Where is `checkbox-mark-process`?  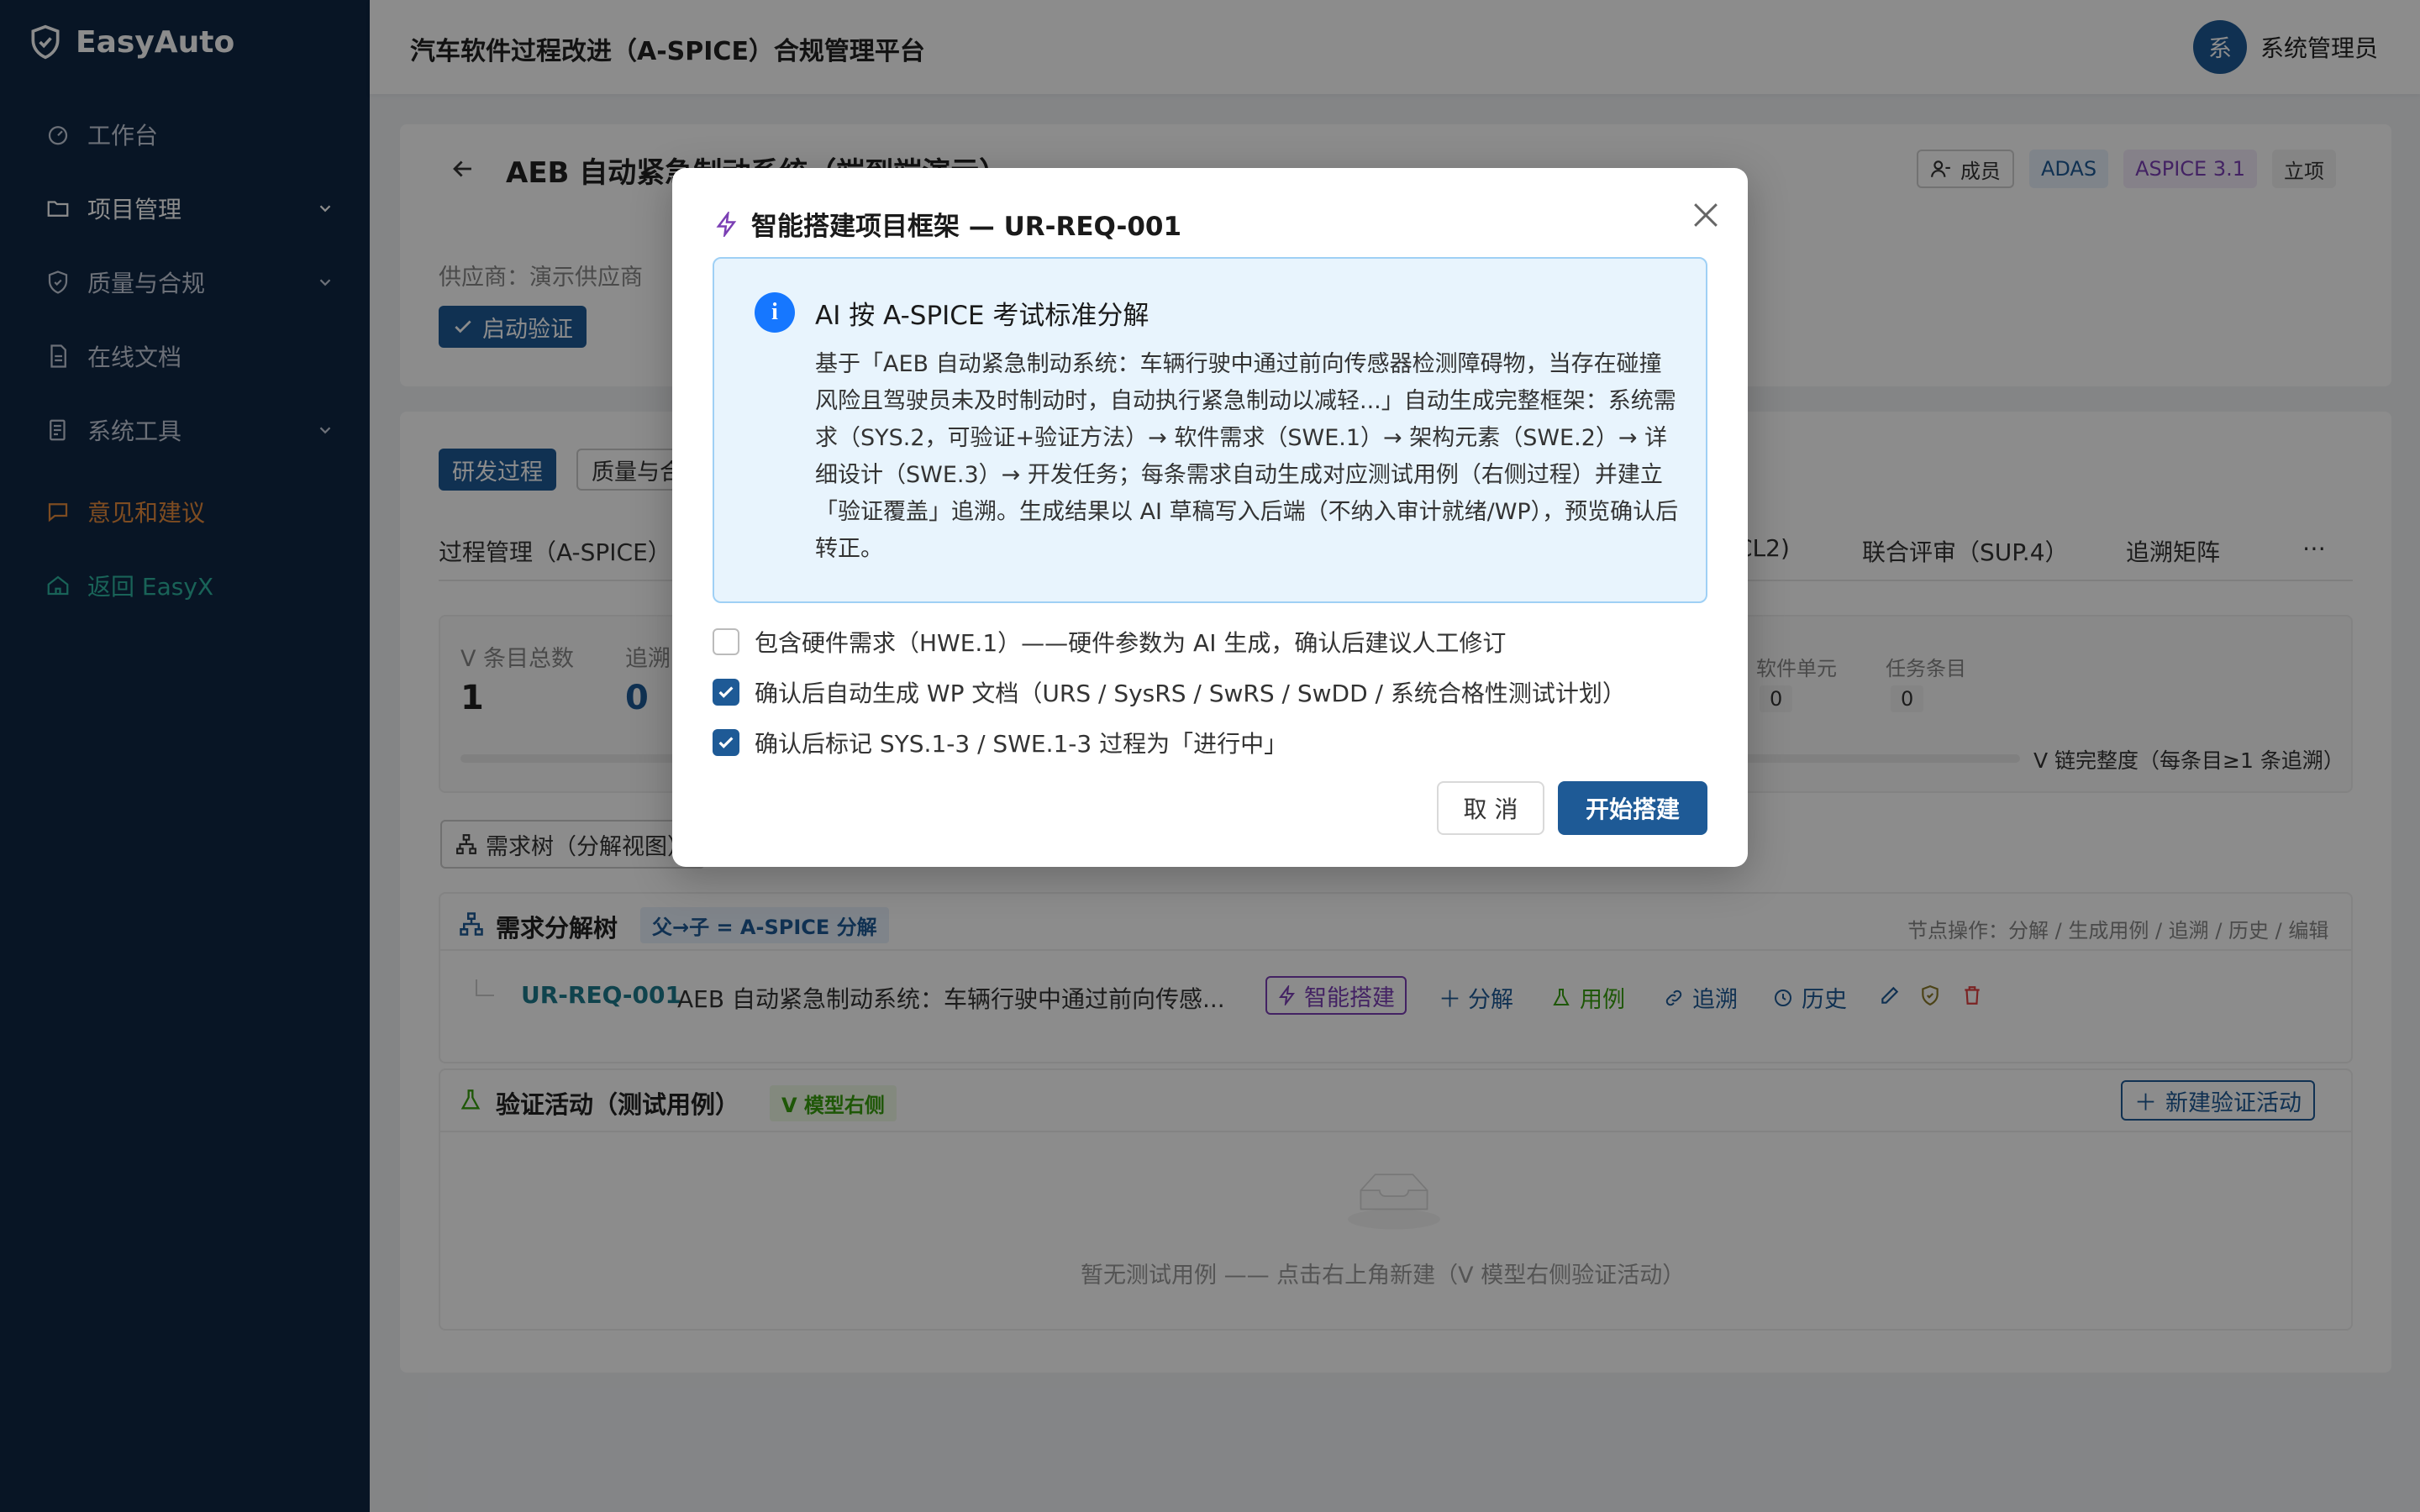
checkbox-mark-process is located at coordinates (726, 742).